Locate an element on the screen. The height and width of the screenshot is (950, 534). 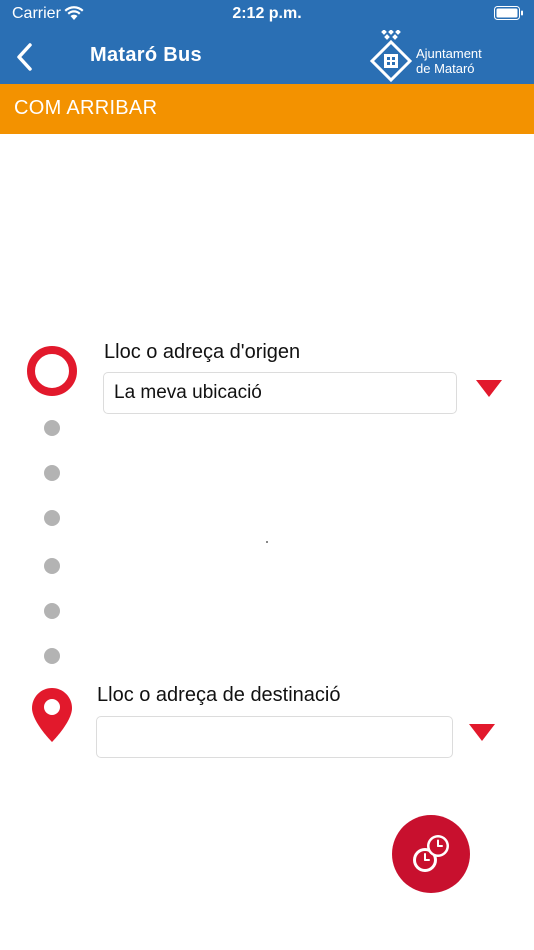
battery-icon is located at coordinates (508, 13).